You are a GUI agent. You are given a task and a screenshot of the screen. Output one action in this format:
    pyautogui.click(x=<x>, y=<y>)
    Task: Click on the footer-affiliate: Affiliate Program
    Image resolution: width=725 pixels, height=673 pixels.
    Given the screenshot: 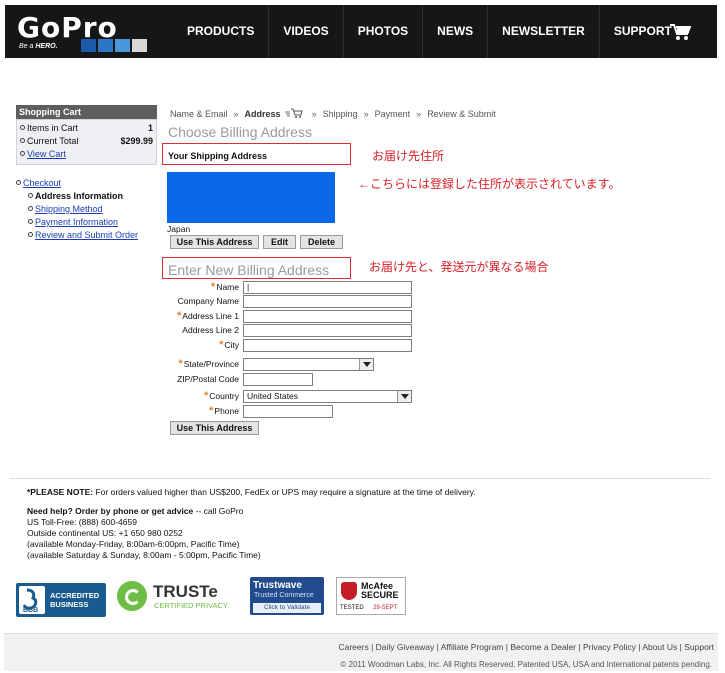 What is the action you would take?
    pyautogui.click(x=472, y=647)
    